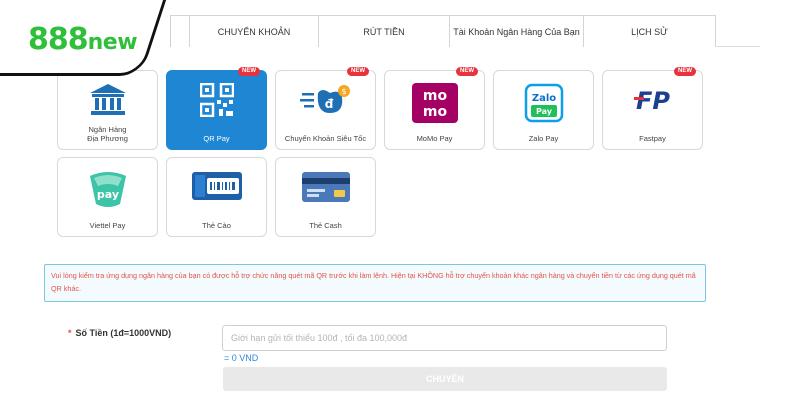 The image size is (800, 400). Describe the element at coordinates (216, 225) in the screenshot. I see `method-label: Thẻ Cào` at that location.